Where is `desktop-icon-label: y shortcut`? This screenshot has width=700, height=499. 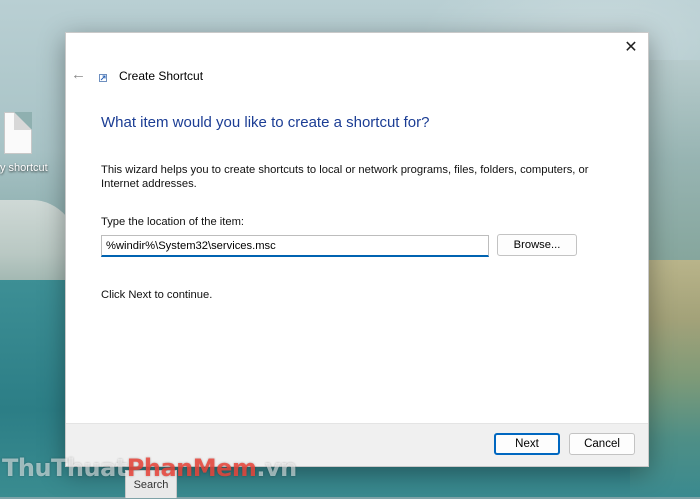
desktop-icon-label: y shortcut is located at coordinates (24, 168).